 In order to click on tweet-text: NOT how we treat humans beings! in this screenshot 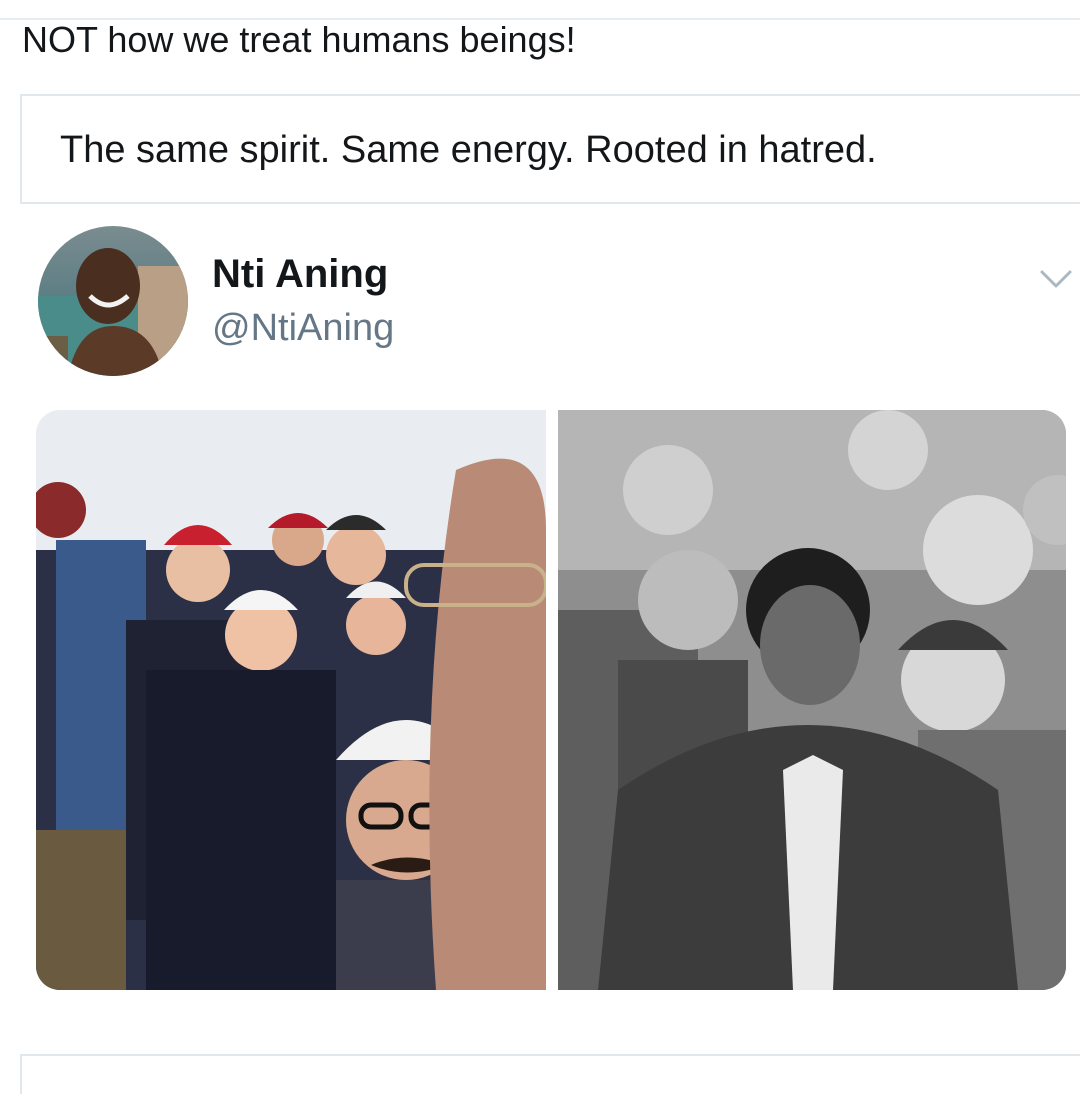, I will do `click(299, 39)`.